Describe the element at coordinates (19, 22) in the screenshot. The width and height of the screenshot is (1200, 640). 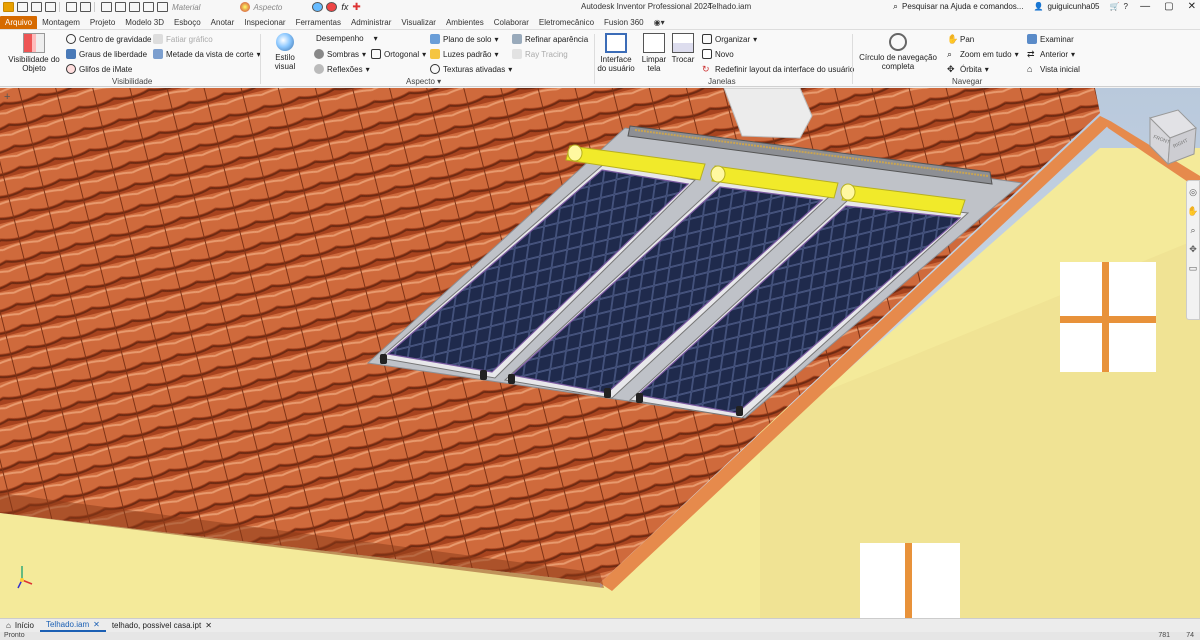
I see `tab-arquivo: Arquivo` at that location.